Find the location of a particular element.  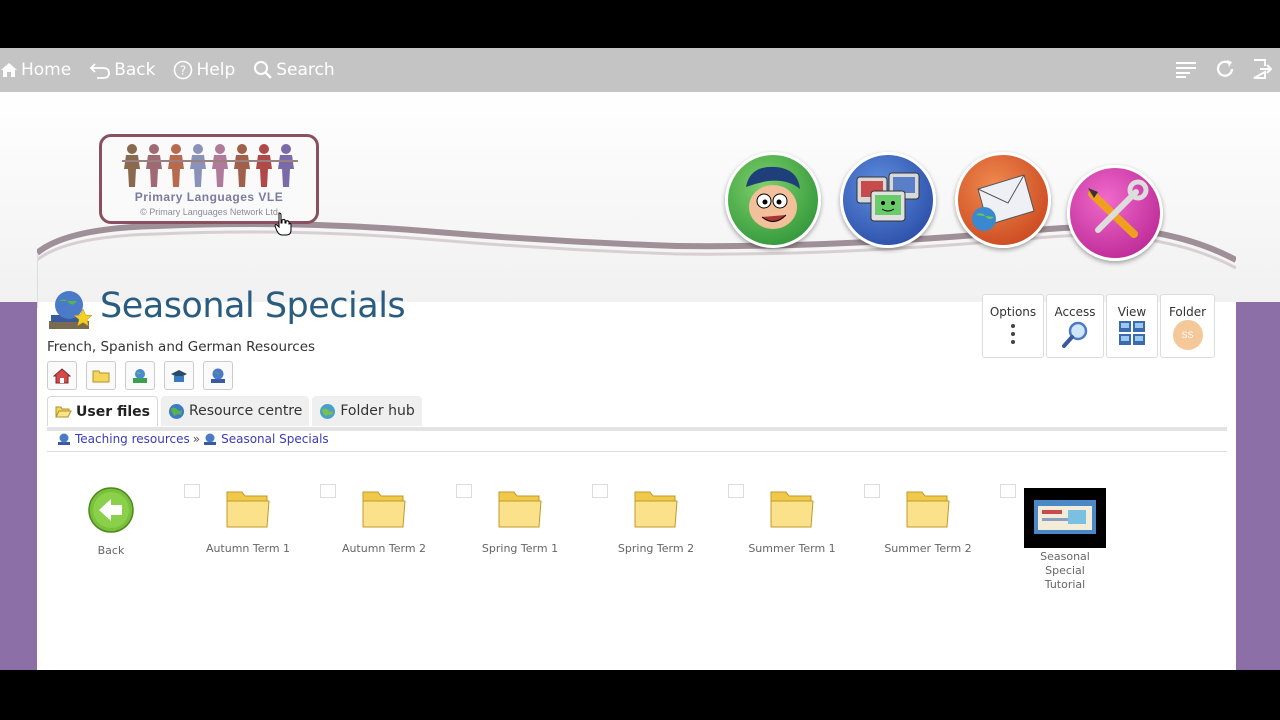

file-label: Summer Term 2 is located at coordinates (928, 548).